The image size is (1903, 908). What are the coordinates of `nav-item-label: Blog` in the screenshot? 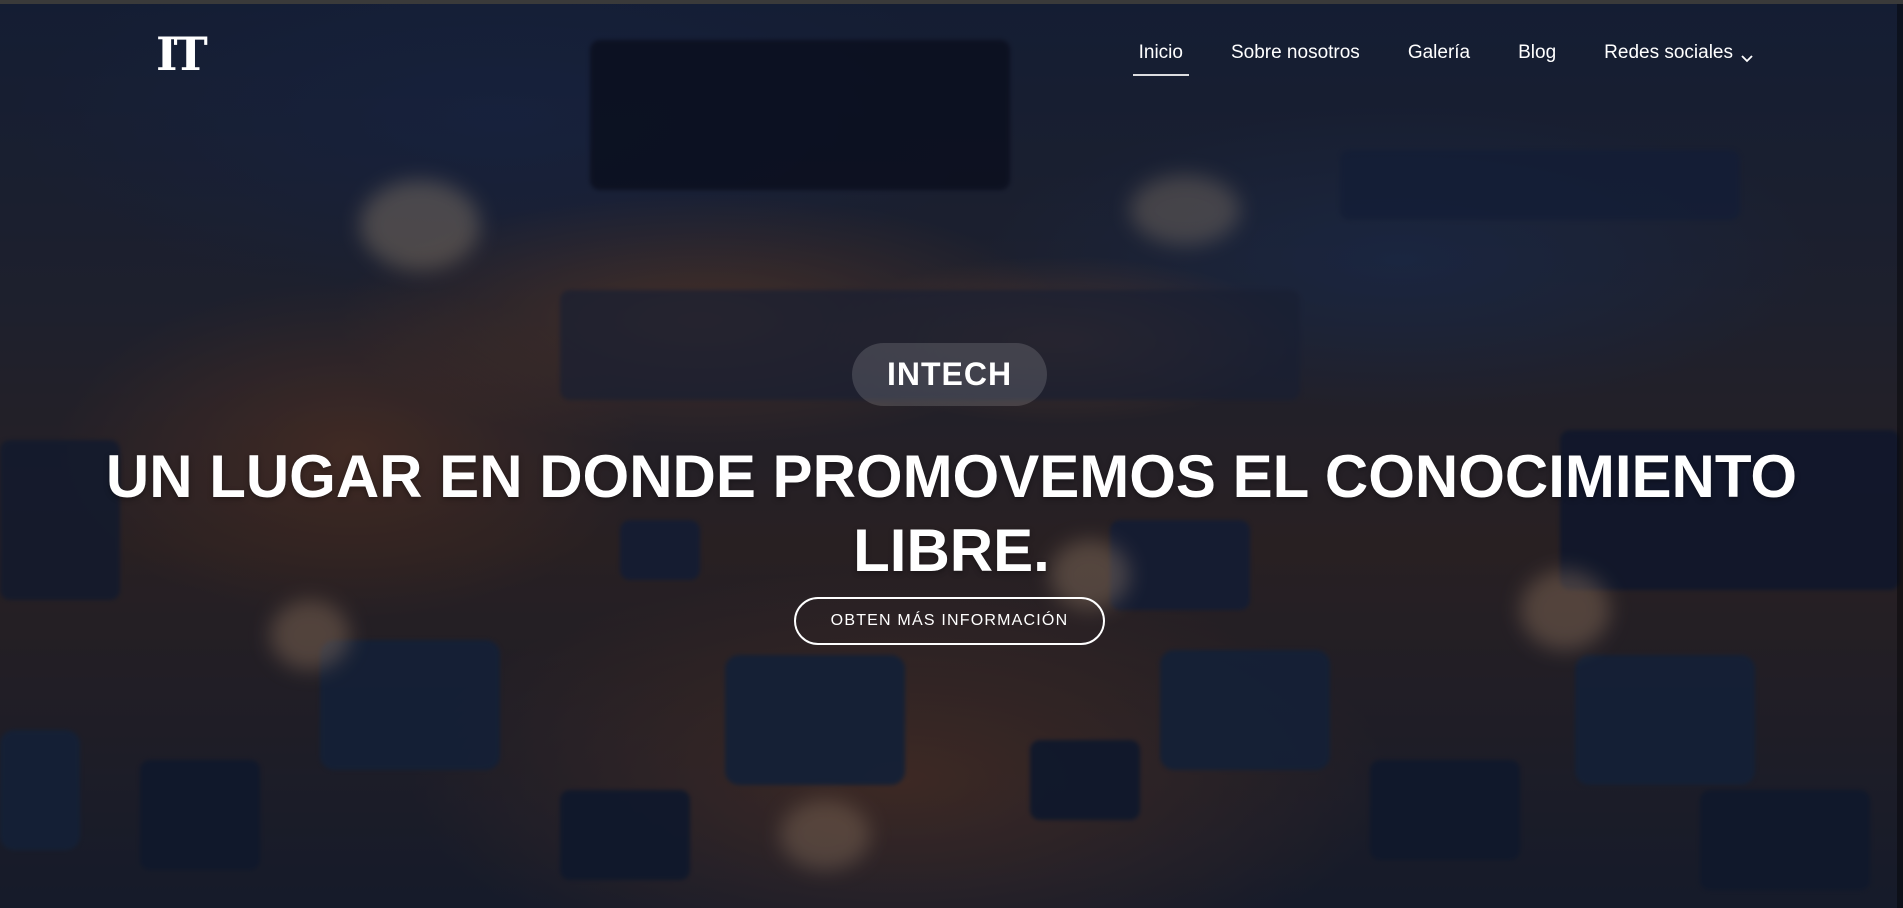 It's located at (1537, 52).